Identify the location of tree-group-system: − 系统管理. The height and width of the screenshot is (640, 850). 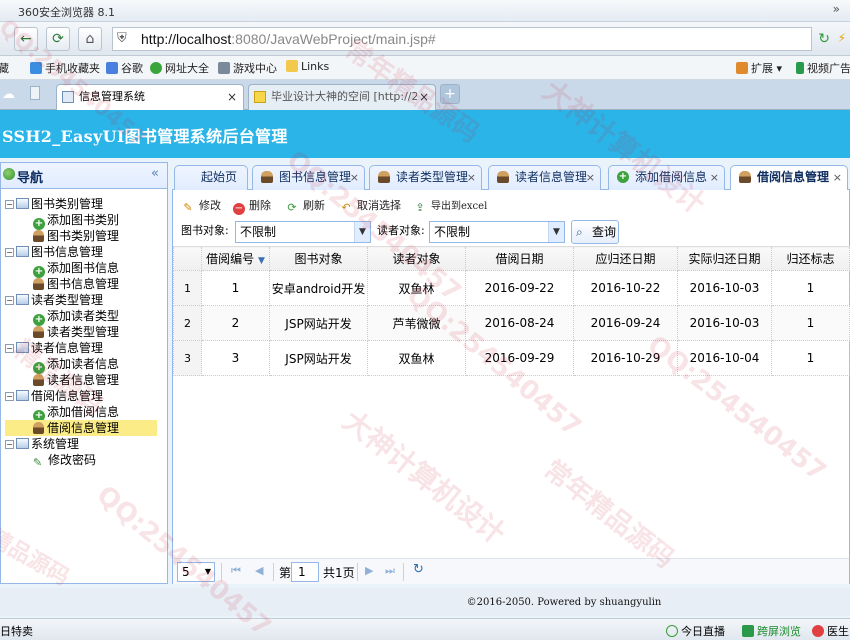
(42, 444).